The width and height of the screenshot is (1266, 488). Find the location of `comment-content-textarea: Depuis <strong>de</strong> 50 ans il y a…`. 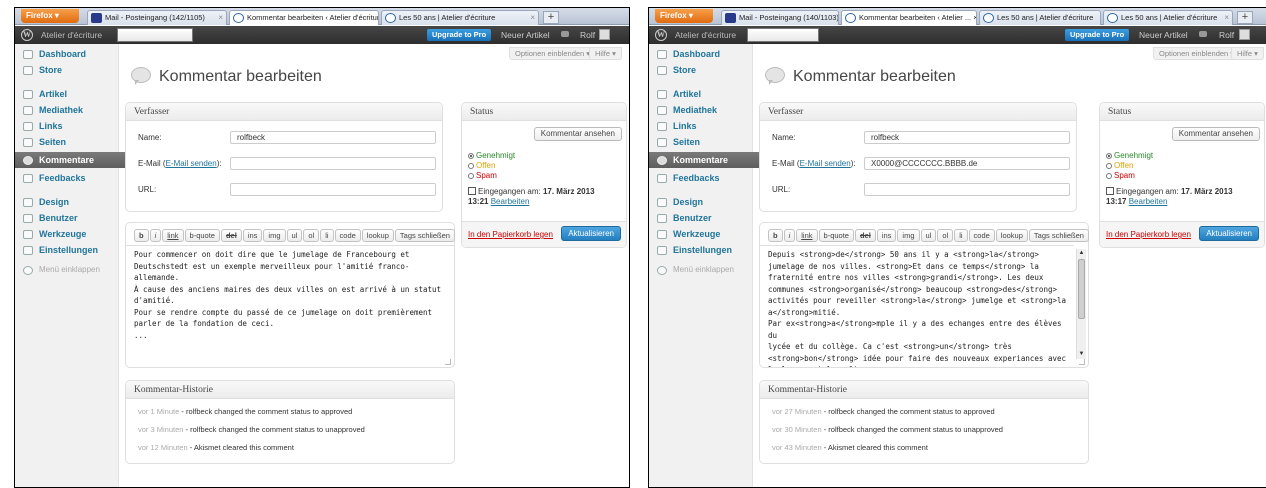

comment-content-textarea: Depuis <strong>de</strong> 50 ans il y a… is located at coordinates (917, 306).